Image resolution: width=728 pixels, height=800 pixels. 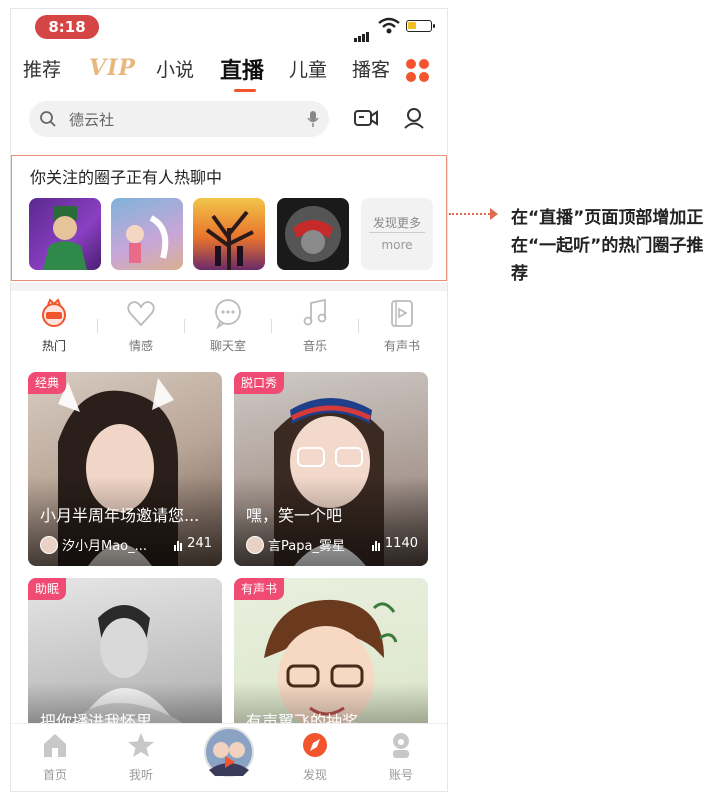 I want to click on category-bar: 热门 情感 聊天室 音乐 有声书, so click(x=229, y=325).